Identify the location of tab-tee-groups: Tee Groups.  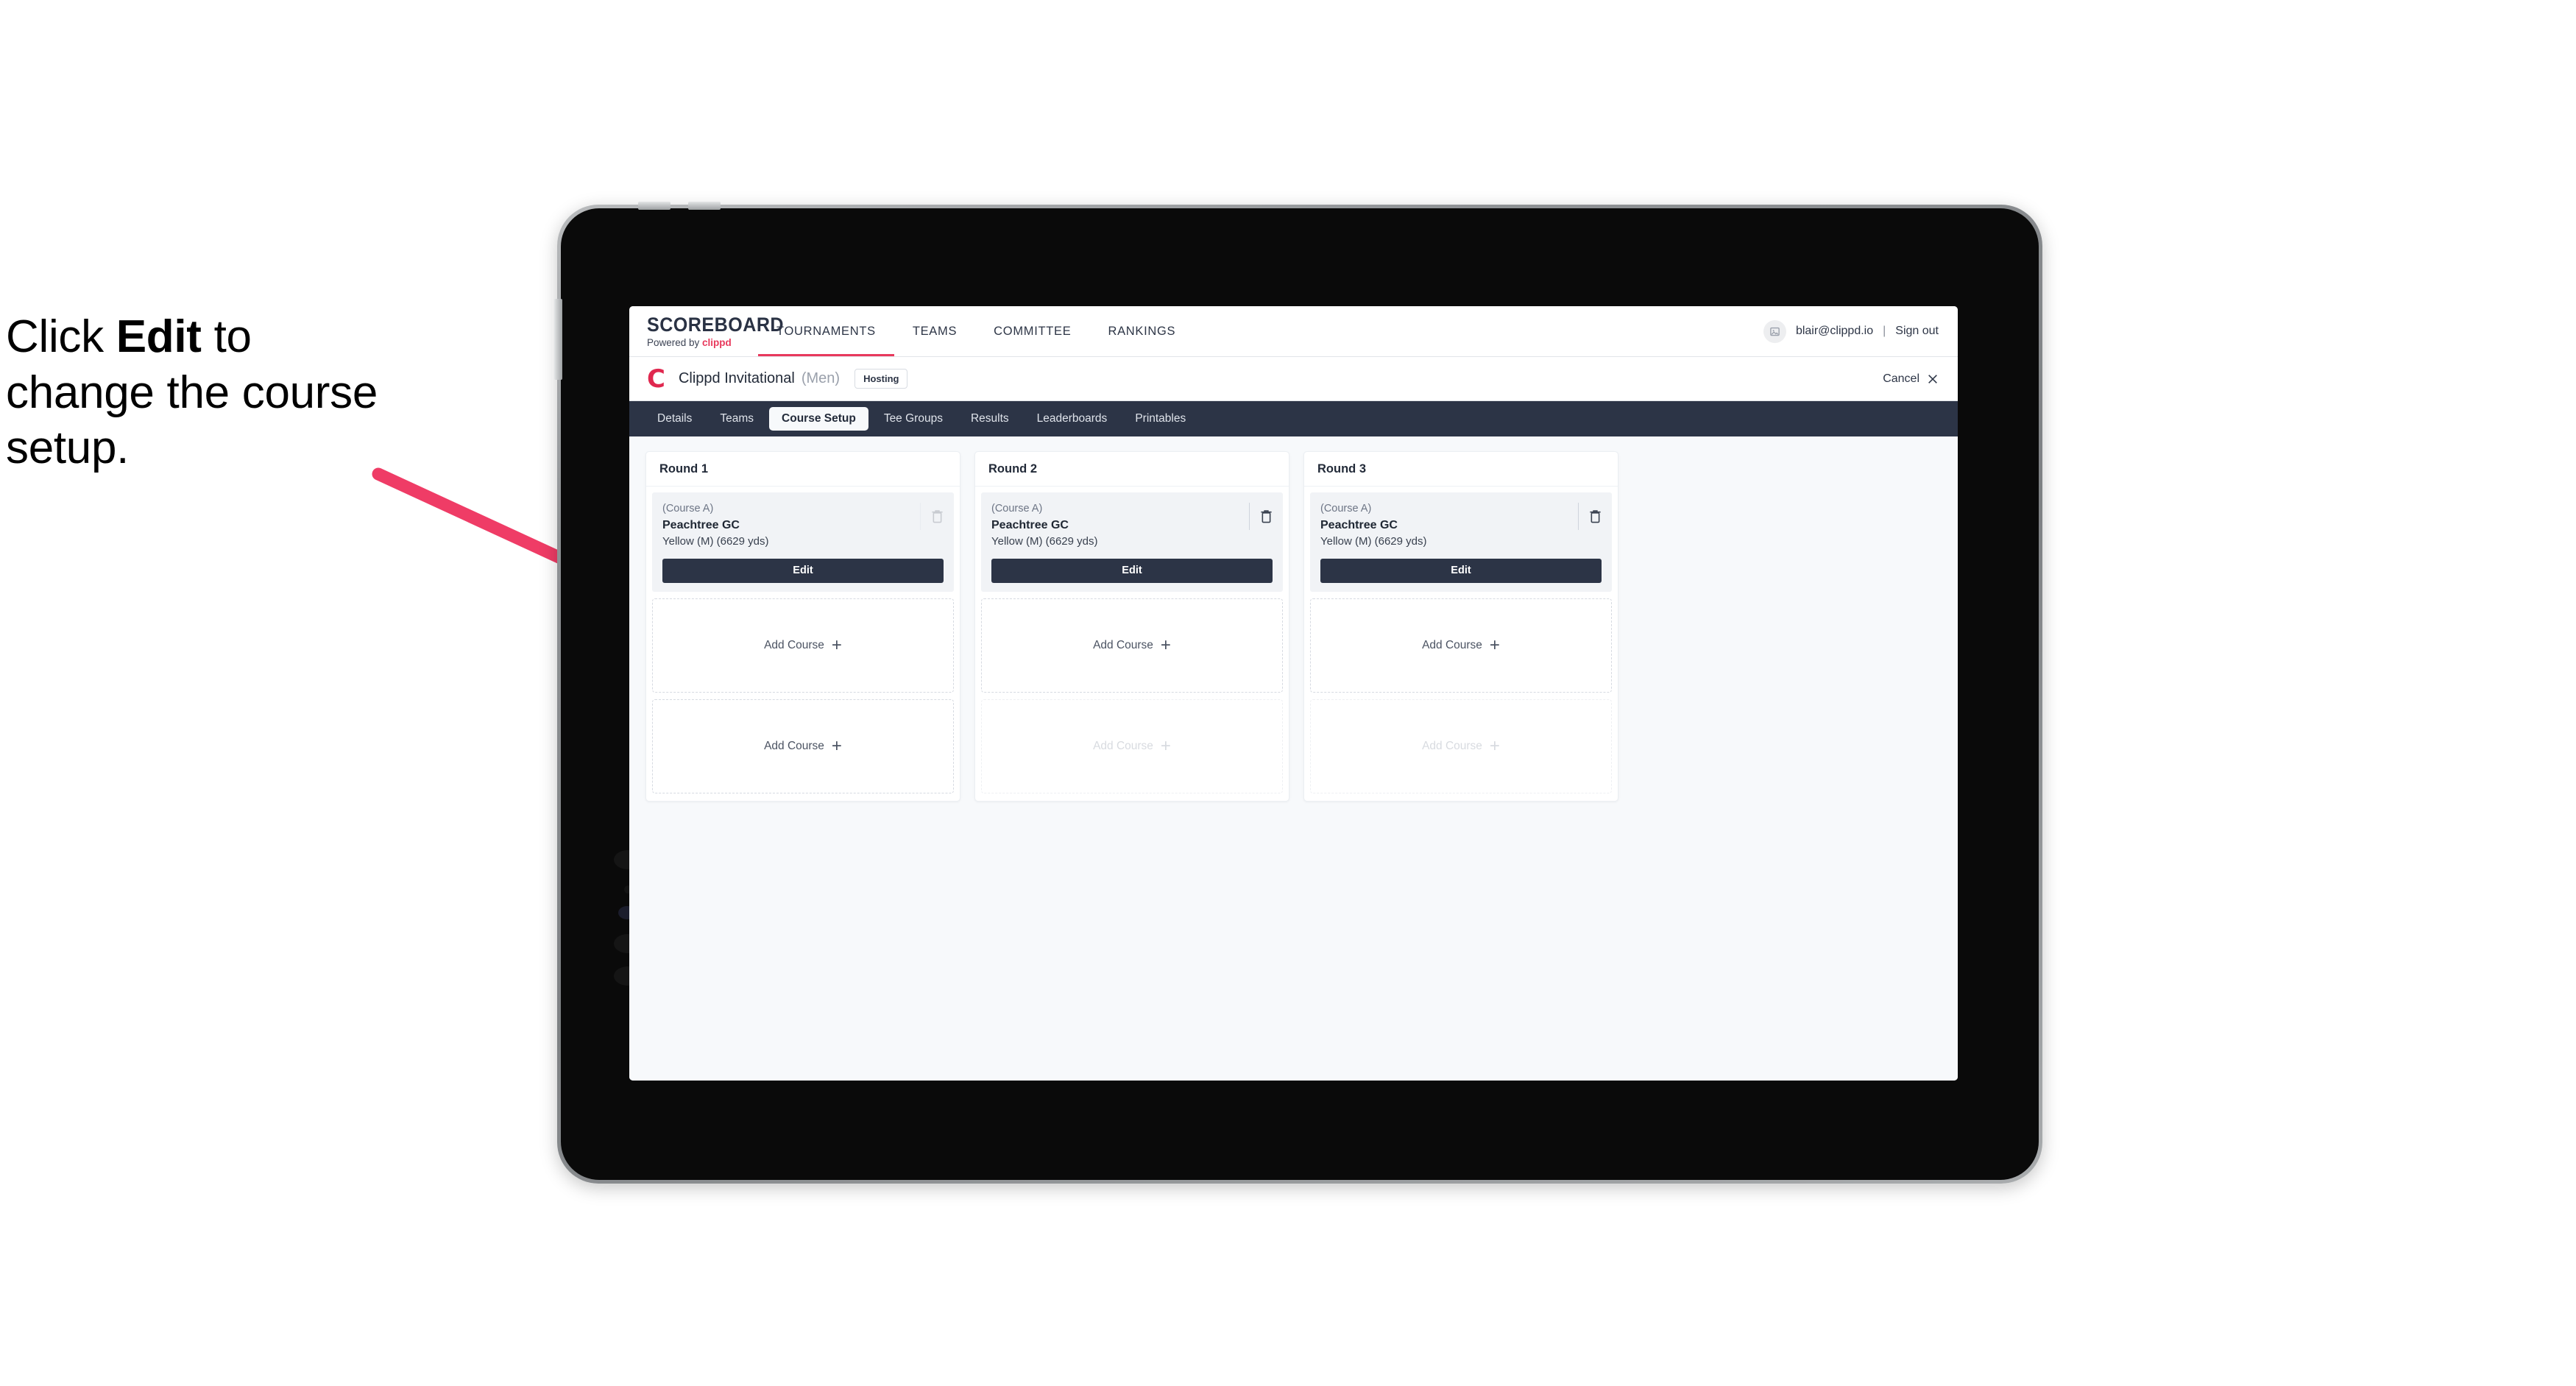
(913, 419).